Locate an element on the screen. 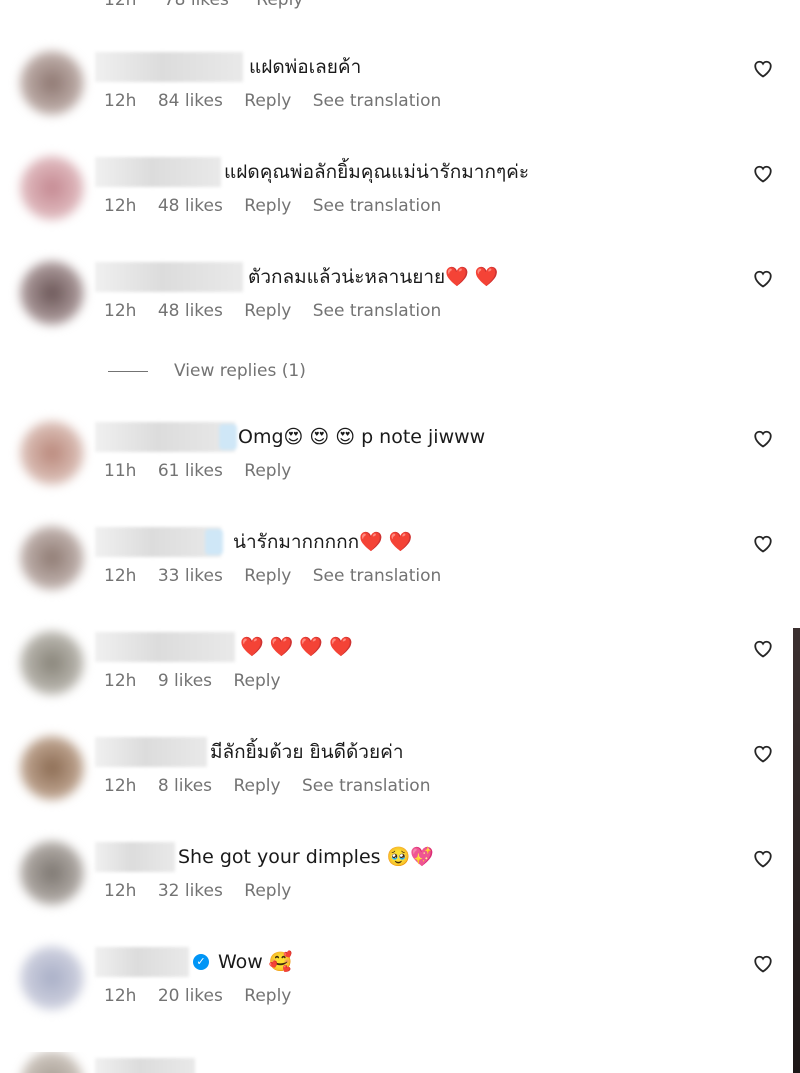 This screenshot has height=1073, width=800. comment-likes: 20 likes is located at coordinates (190, 996).